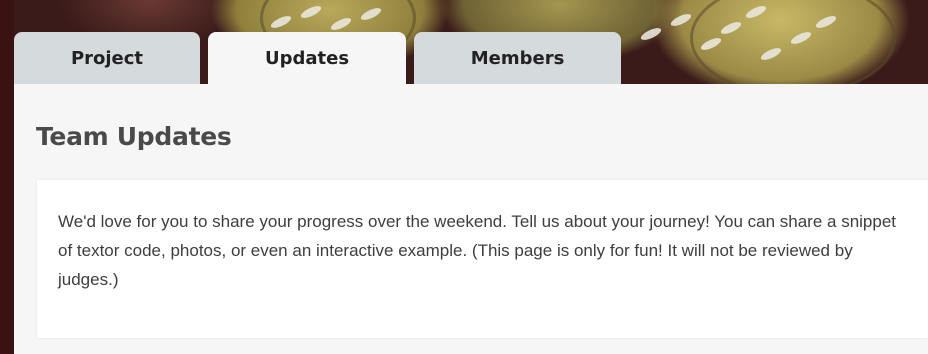 The width and height of the screenshot is (928, 354). I want to click on page-title: Team Updates, so click(134, 136).